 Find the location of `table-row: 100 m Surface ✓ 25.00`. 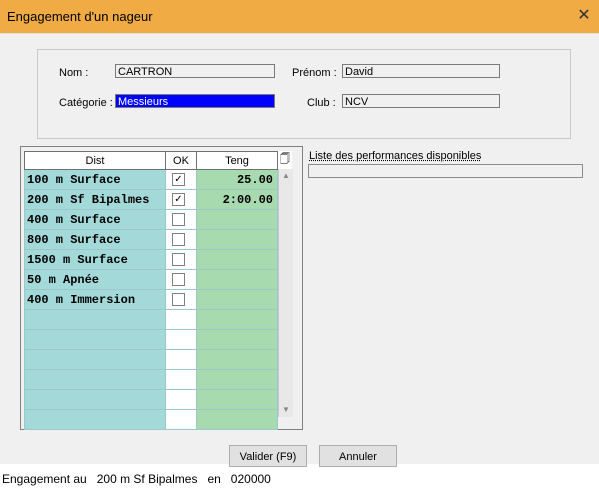

table-row: 100 m Surface ✓ 25.00 is located at coordinates (151, 179).